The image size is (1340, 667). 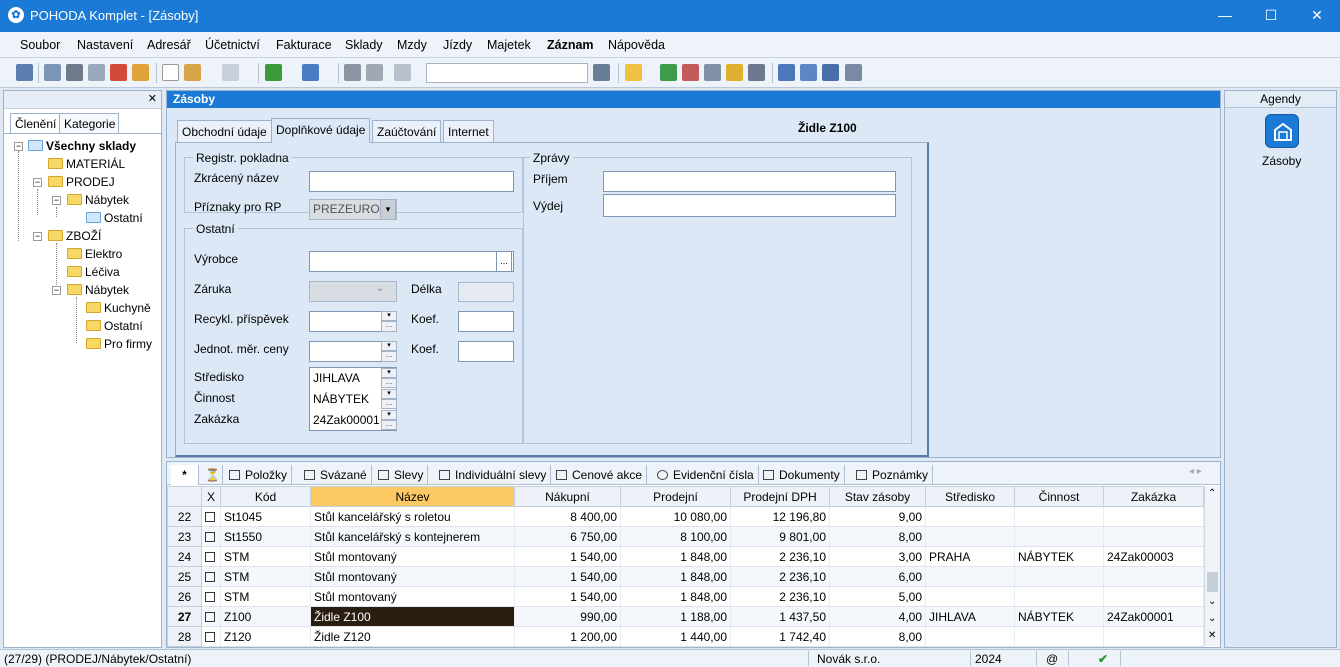 What do you see at coordinates (184, 596) in the screenshot?
I see `row-number: 26` at bounding box center [184, 596].